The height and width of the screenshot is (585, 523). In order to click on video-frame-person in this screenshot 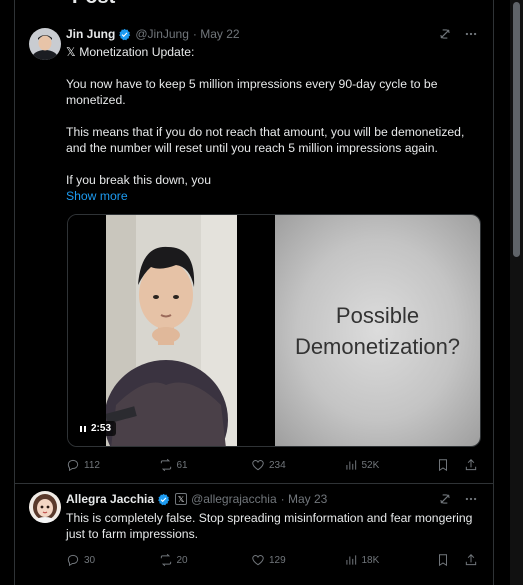, I will do `click(171, 330)`.